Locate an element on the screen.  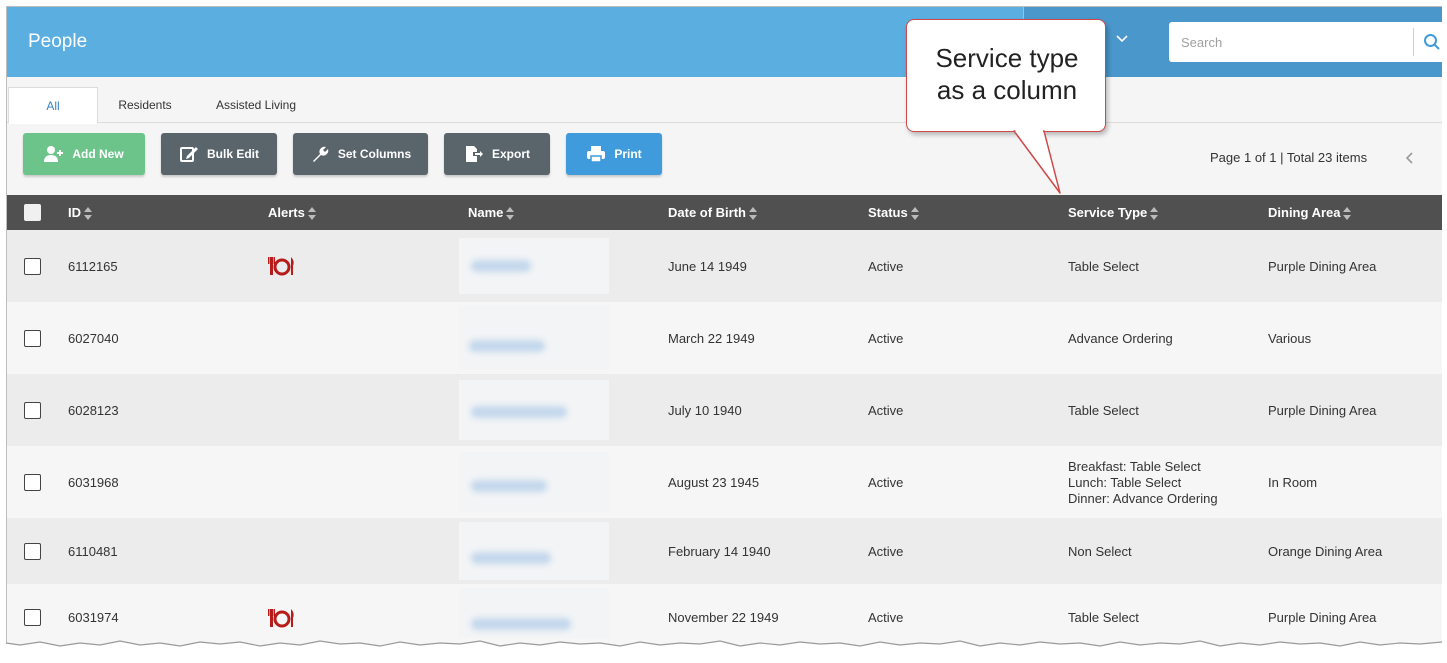
column-header-status: Status is located at coordinates (893, 212).